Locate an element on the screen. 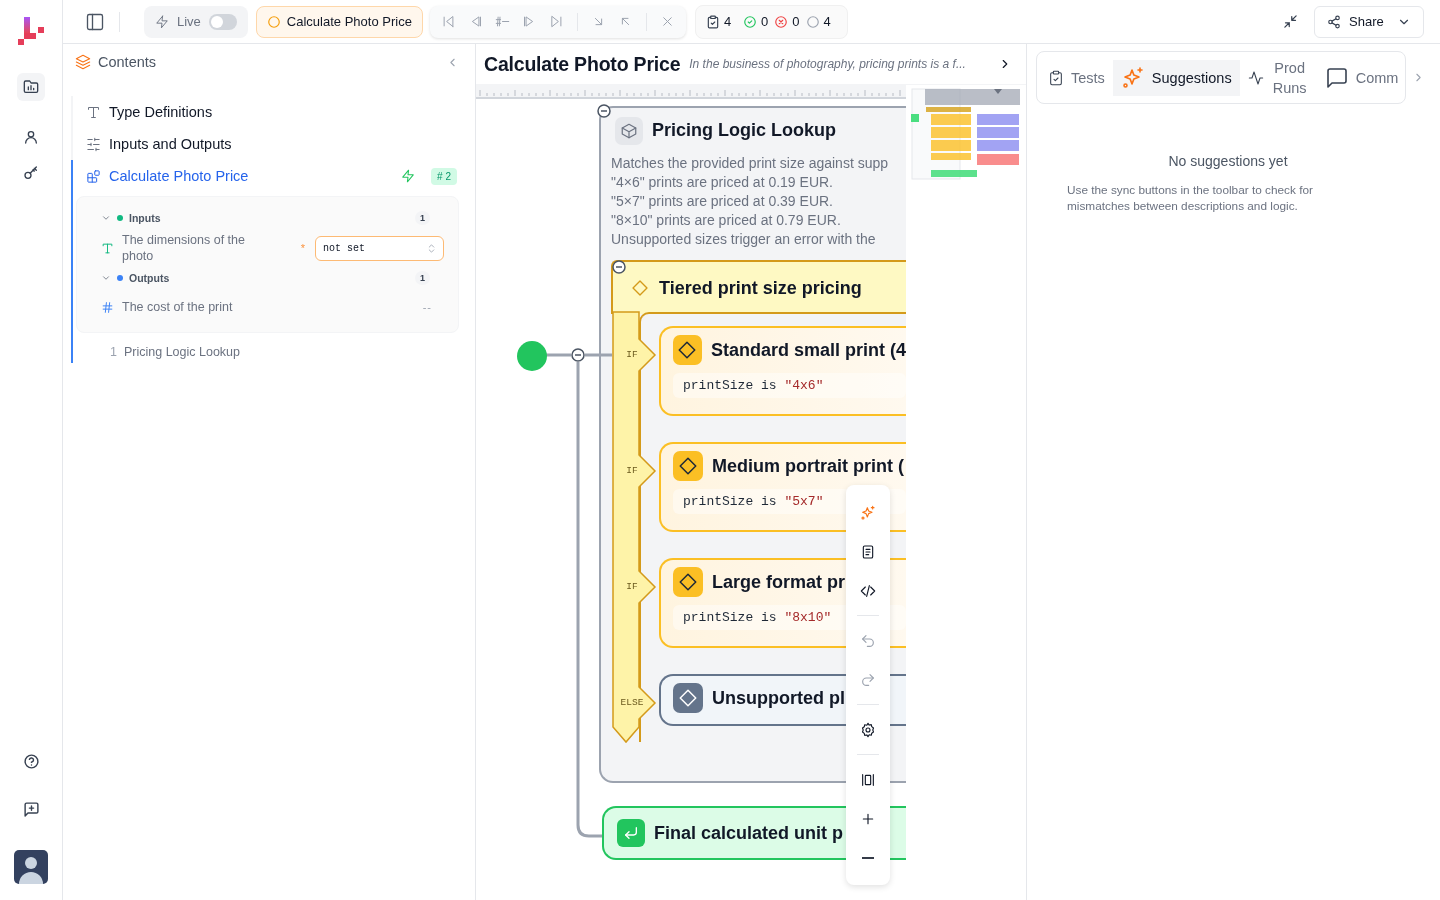  section-label: Outputs is located at coordinates (149, 278).